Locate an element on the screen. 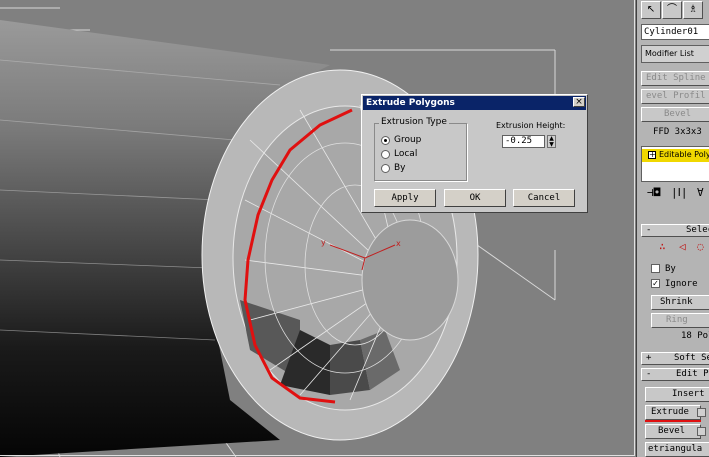  ffd-modifier-label: FFD 3x3x3 is located at coordinates (677, 132).